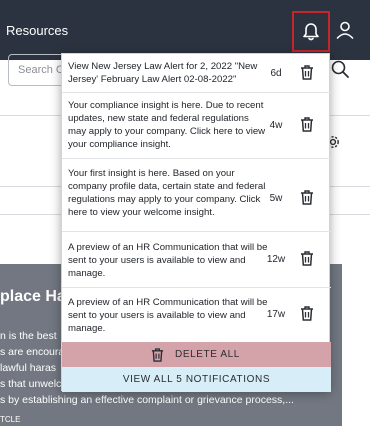  What do you see at coordinates (34, 384) in the screenshot?
I see `article-text-line: s that unwelco` at bounding box center [34, 384].